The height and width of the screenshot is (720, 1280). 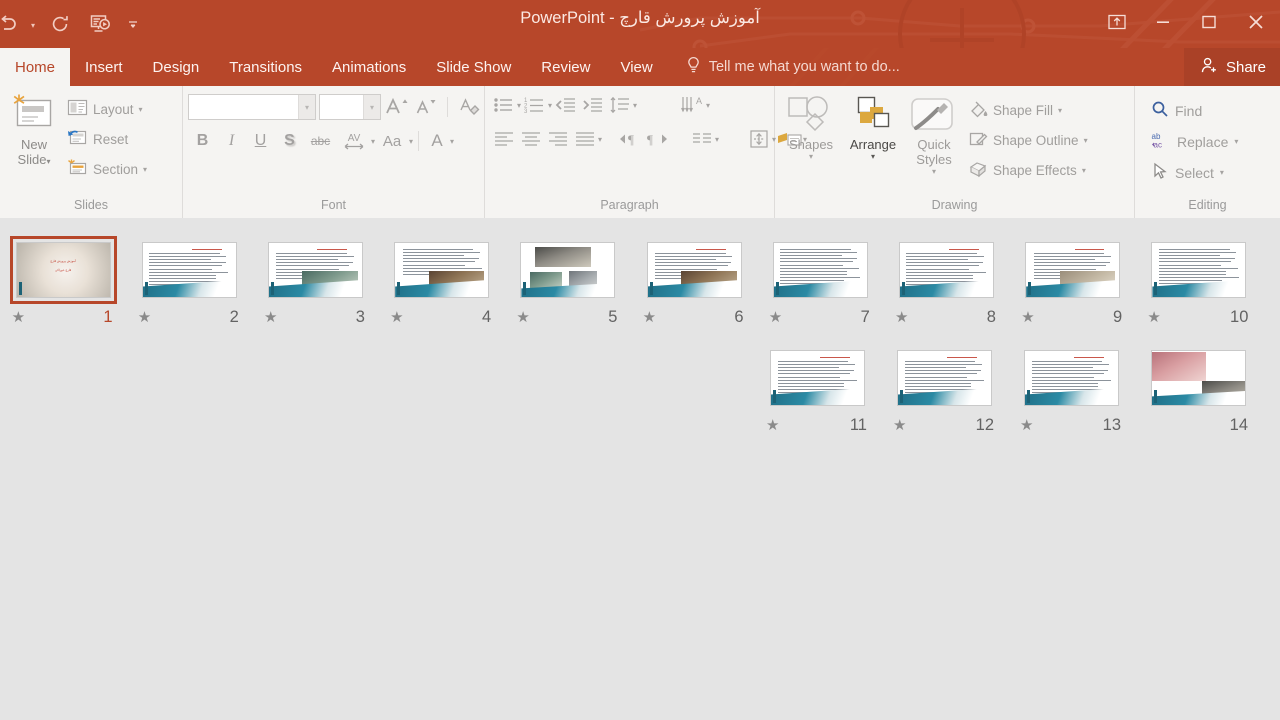 I want to click on line-spacing-caret-icon: ▾, so click(x=635, y=105).